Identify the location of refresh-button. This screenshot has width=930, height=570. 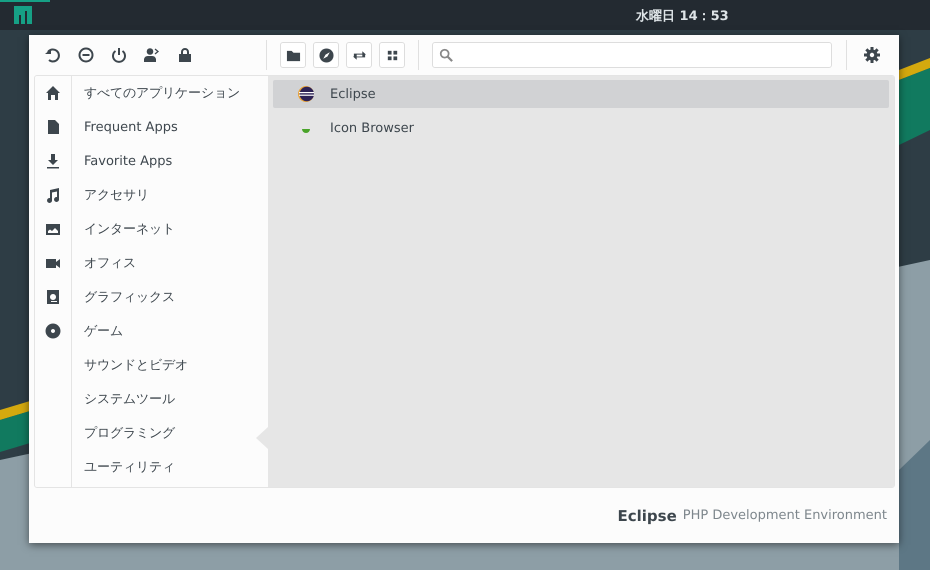
(53, 55).